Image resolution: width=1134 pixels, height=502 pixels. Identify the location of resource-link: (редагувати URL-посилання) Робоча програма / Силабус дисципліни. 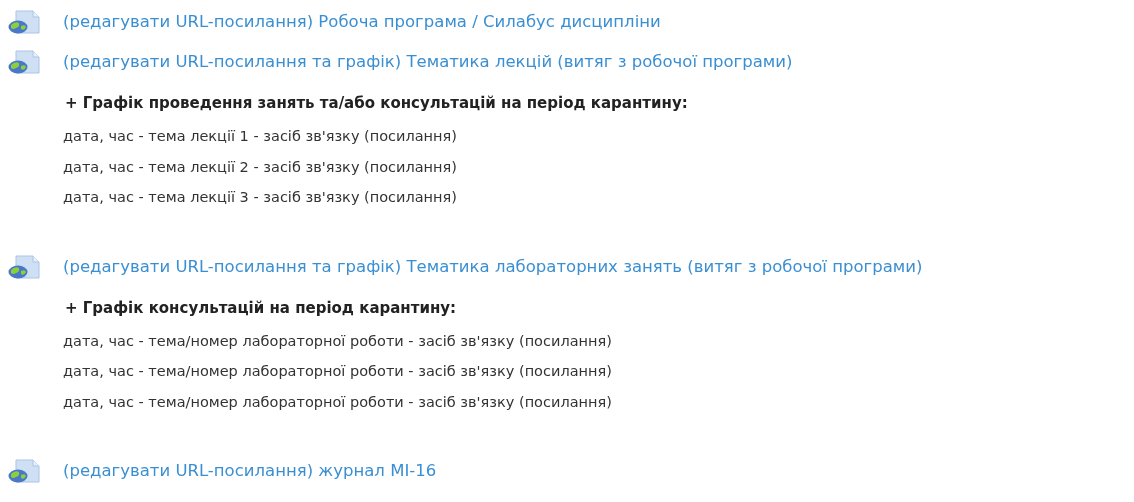
(362, 22).